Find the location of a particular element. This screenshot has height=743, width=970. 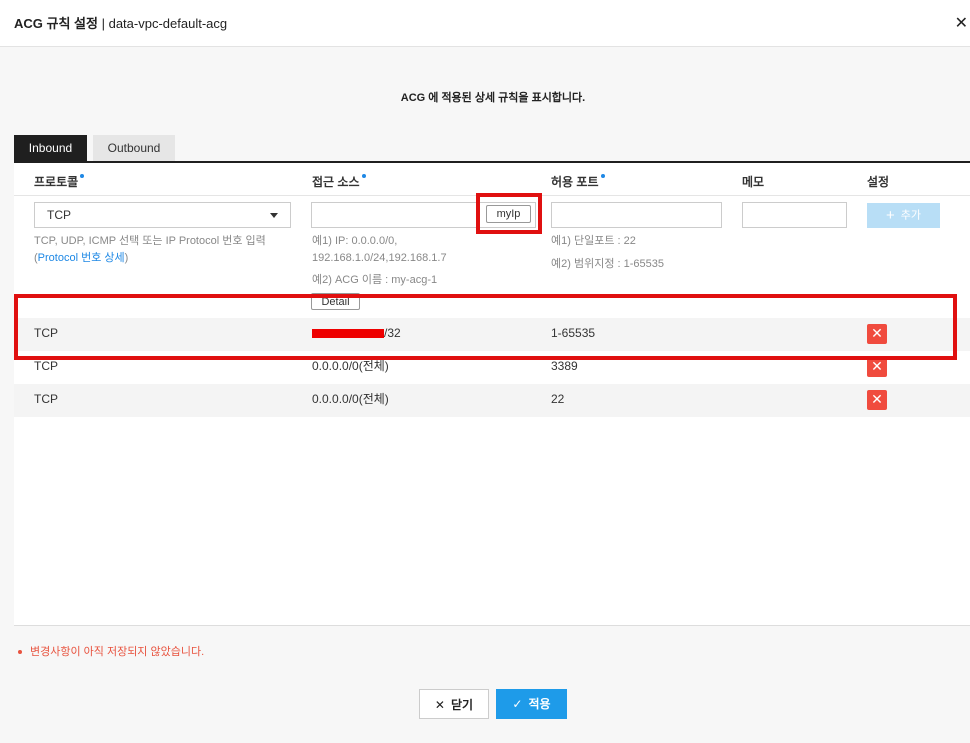

col-header-protocol-label: 프로토콜 is located at coordinates (56, 182).